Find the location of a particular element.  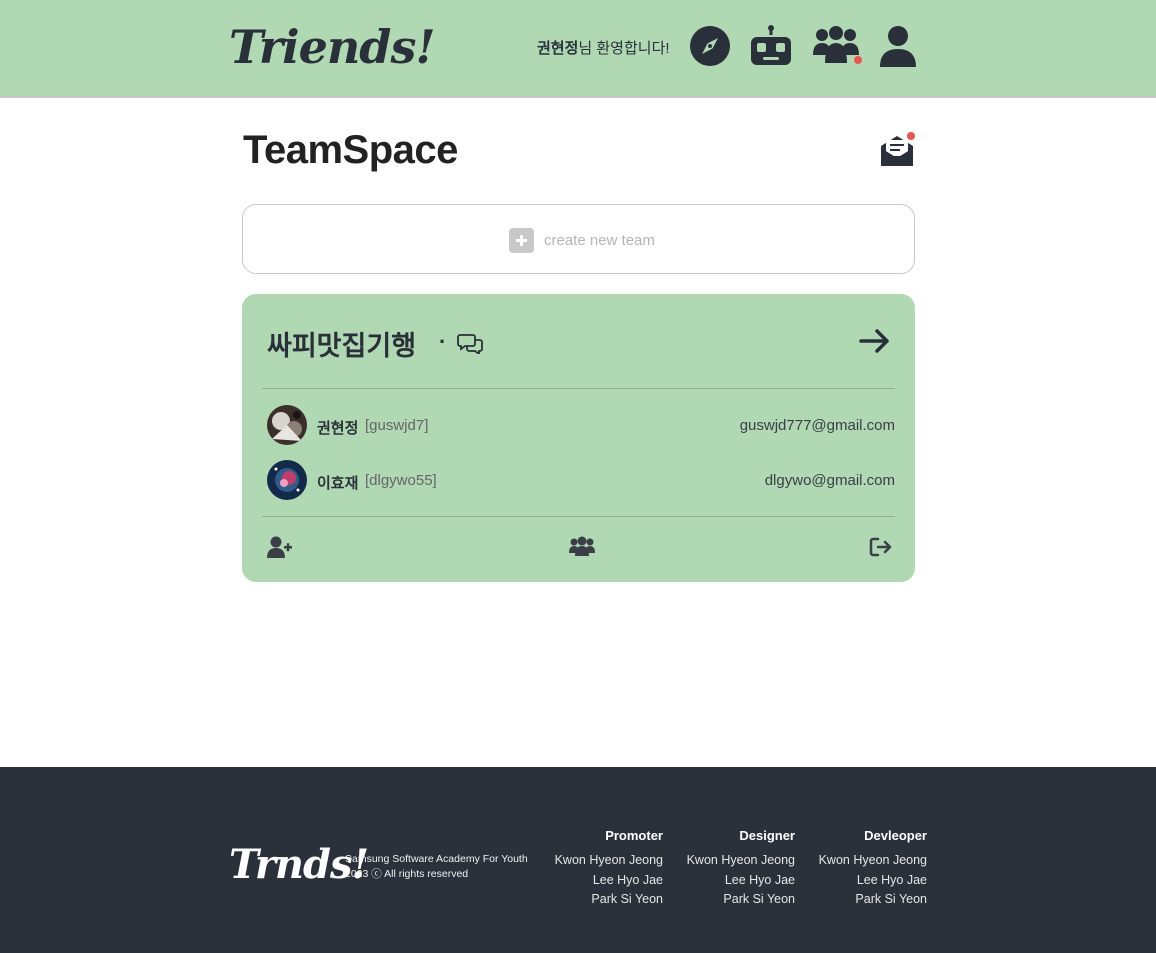

user-plus-icon is located at coordinates (280, 547).